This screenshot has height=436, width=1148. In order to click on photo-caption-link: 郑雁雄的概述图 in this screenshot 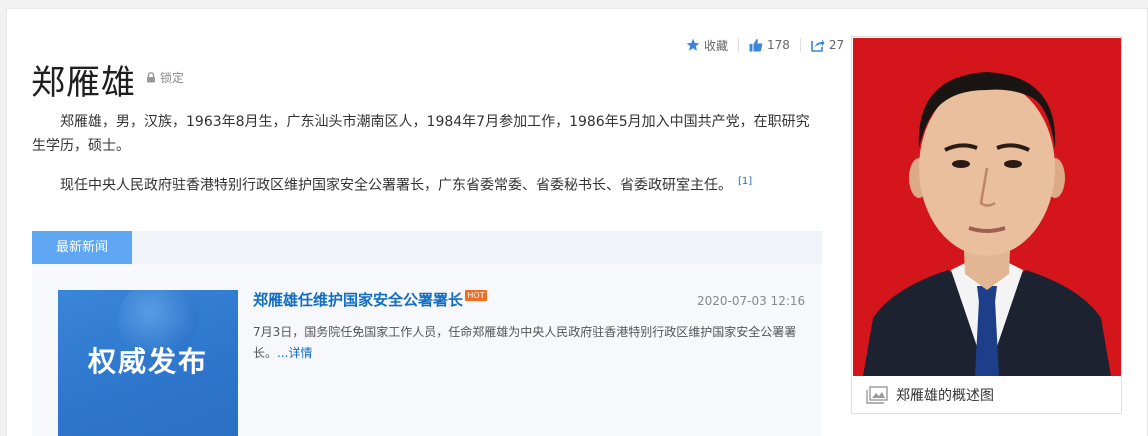, I will do `click(930, 395)`.